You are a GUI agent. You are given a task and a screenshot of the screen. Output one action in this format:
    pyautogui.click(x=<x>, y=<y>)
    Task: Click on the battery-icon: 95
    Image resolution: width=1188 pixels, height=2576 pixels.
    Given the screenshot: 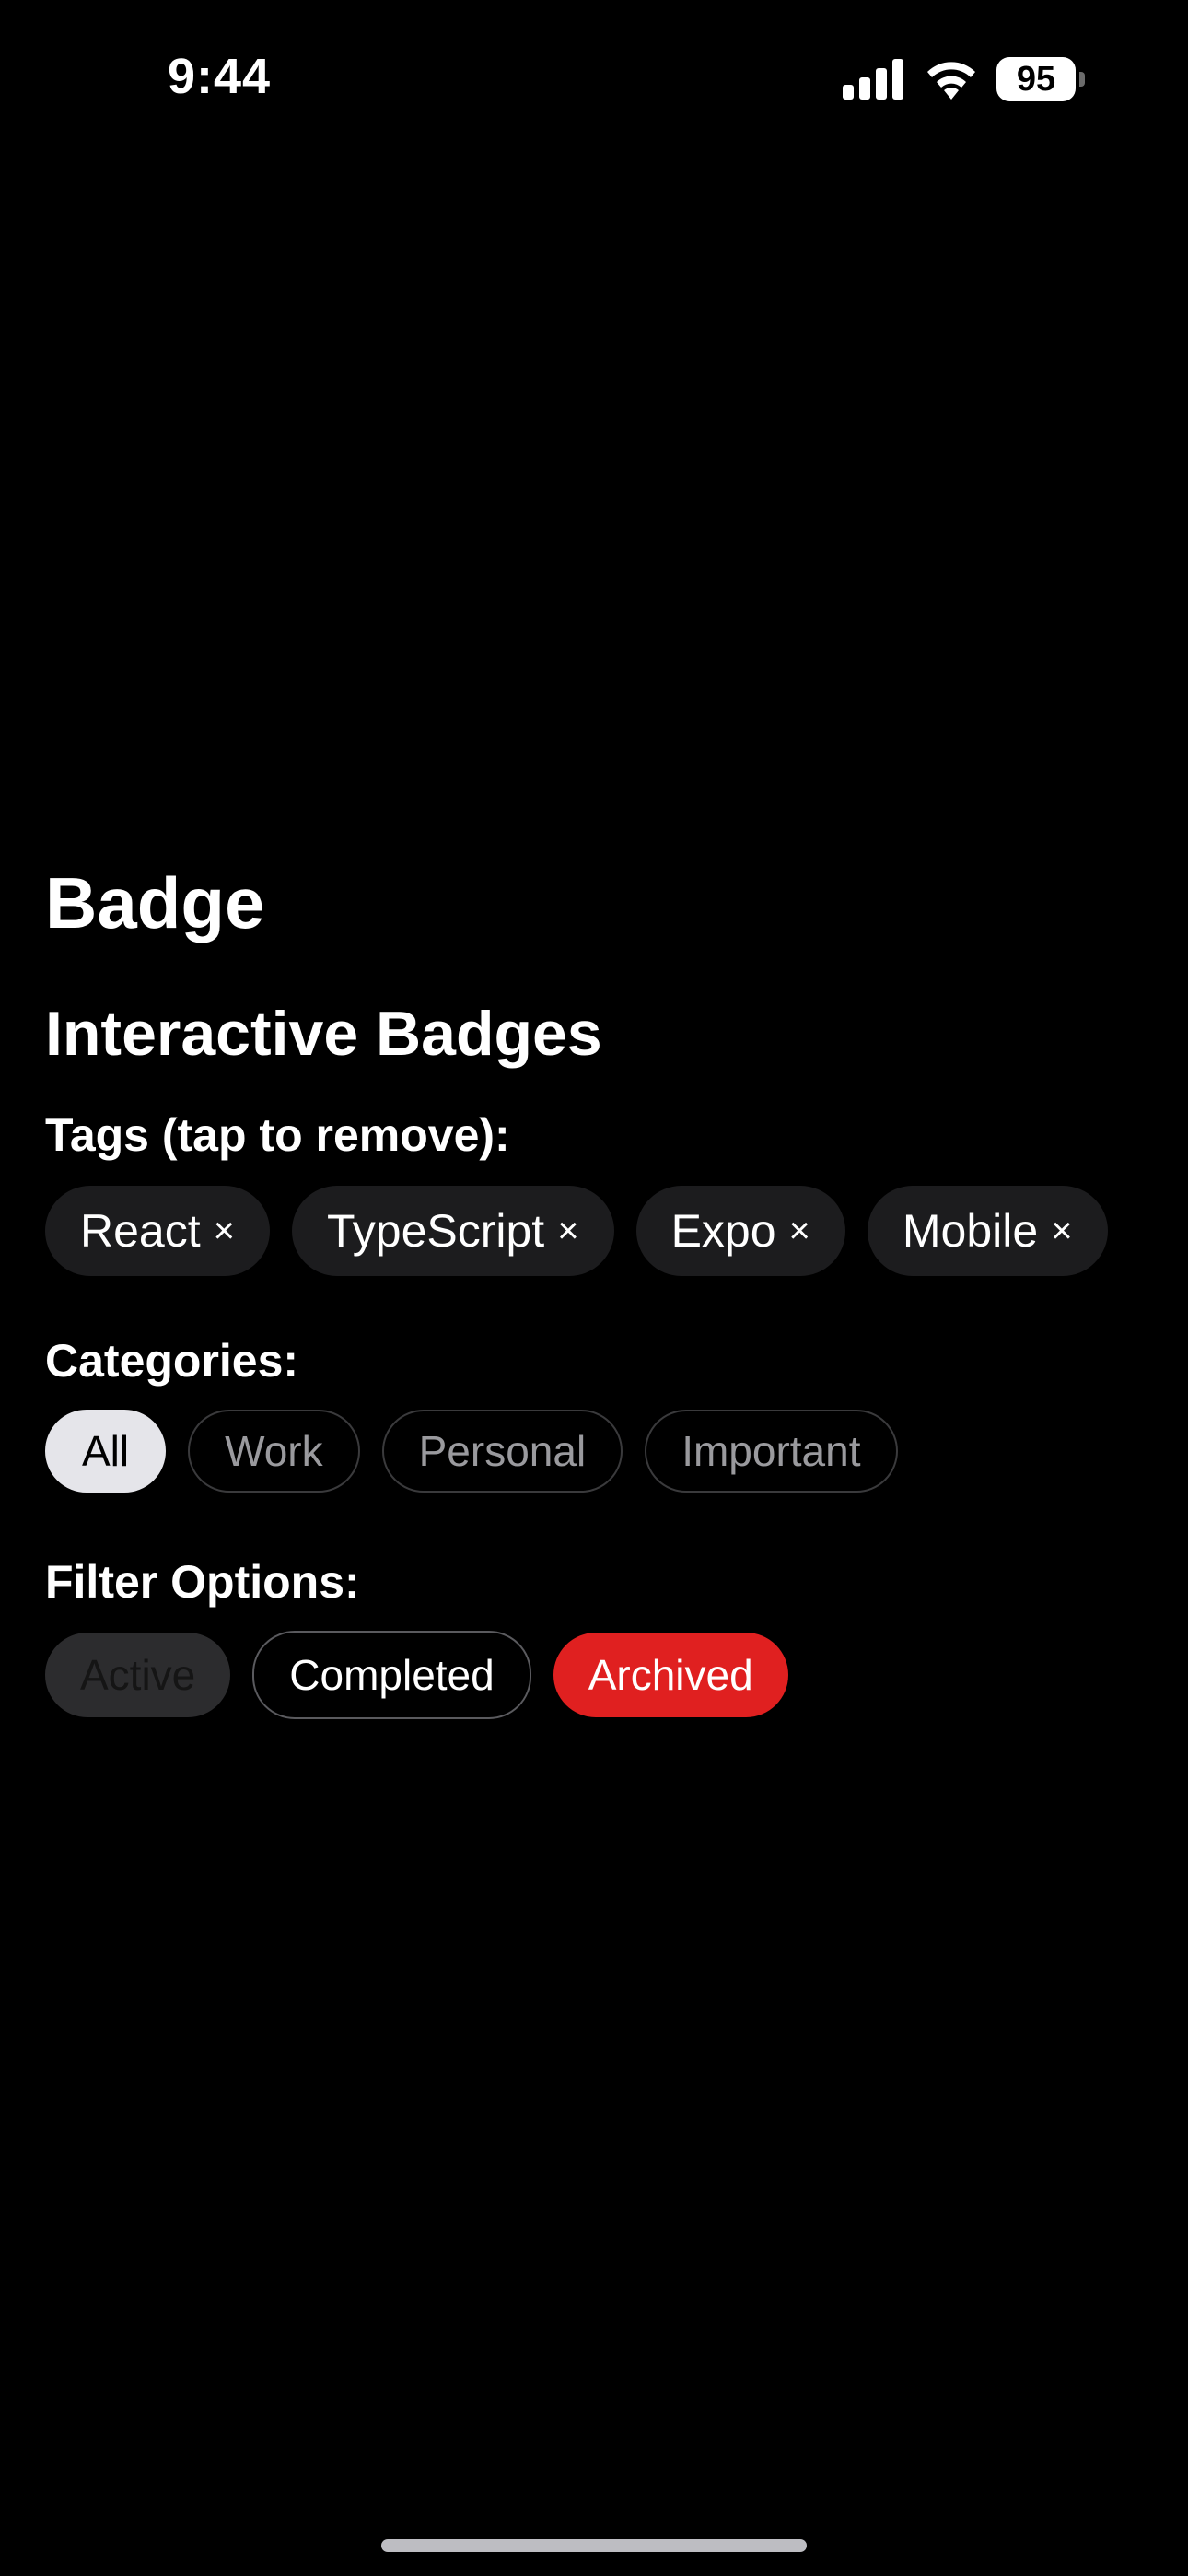 What is the action you would take?
    pyautogui.click(x=1040, y=79)
    